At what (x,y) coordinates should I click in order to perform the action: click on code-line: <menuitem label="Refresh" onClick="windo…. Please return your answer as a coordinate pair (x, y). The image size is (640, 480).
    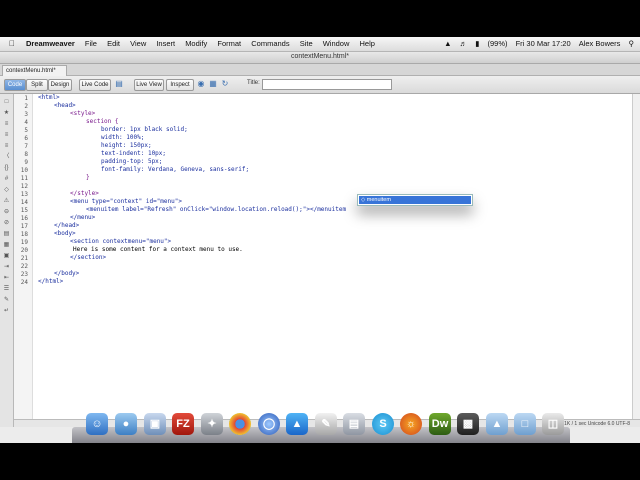
    Looking at the image, I should click on (216, 209).